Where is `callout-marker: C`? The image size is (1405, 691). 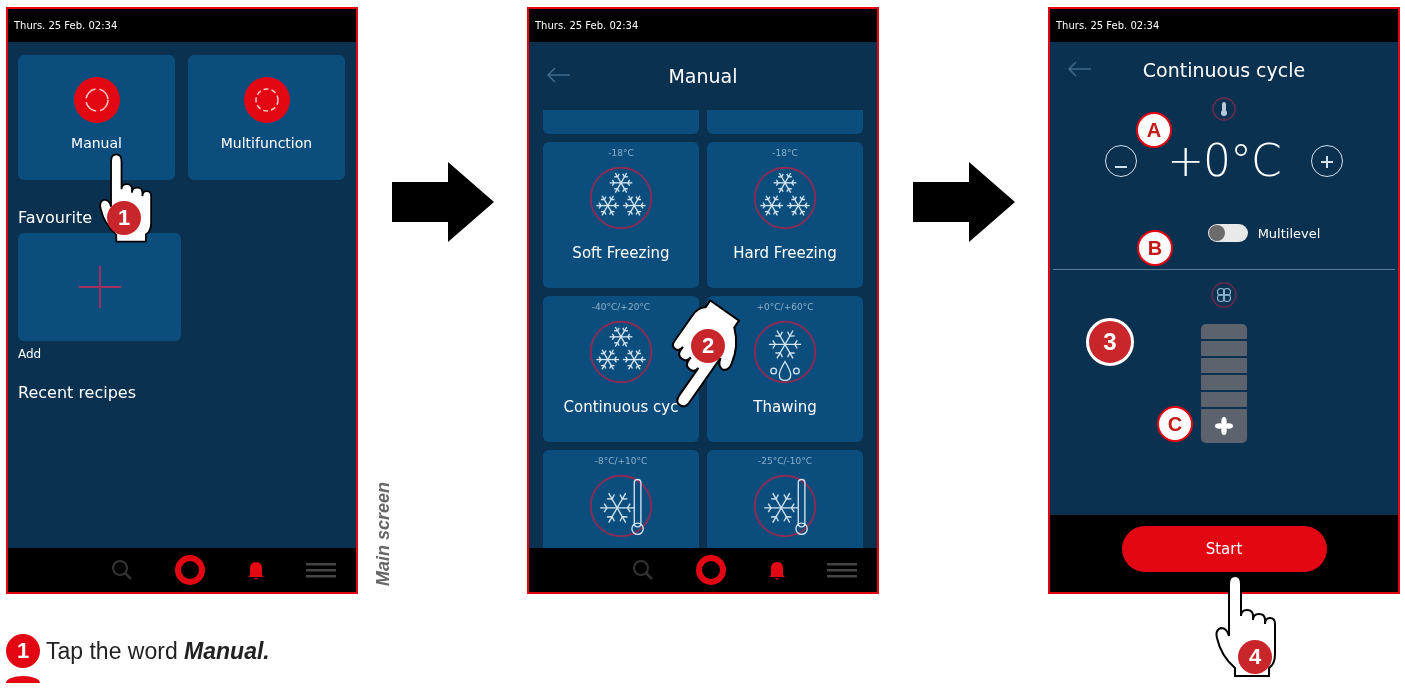 callout-marker: C is located at coordinates (1175, 424).